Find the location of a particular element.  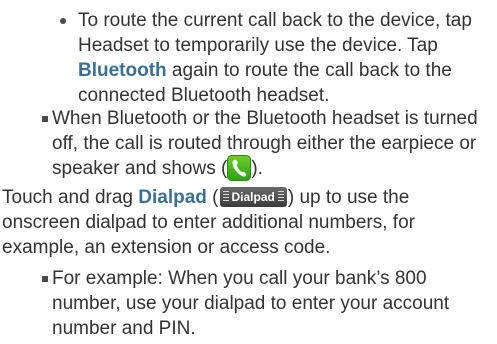

dialpad-bold-term: Dialpad is located at coordinates (172, 197).